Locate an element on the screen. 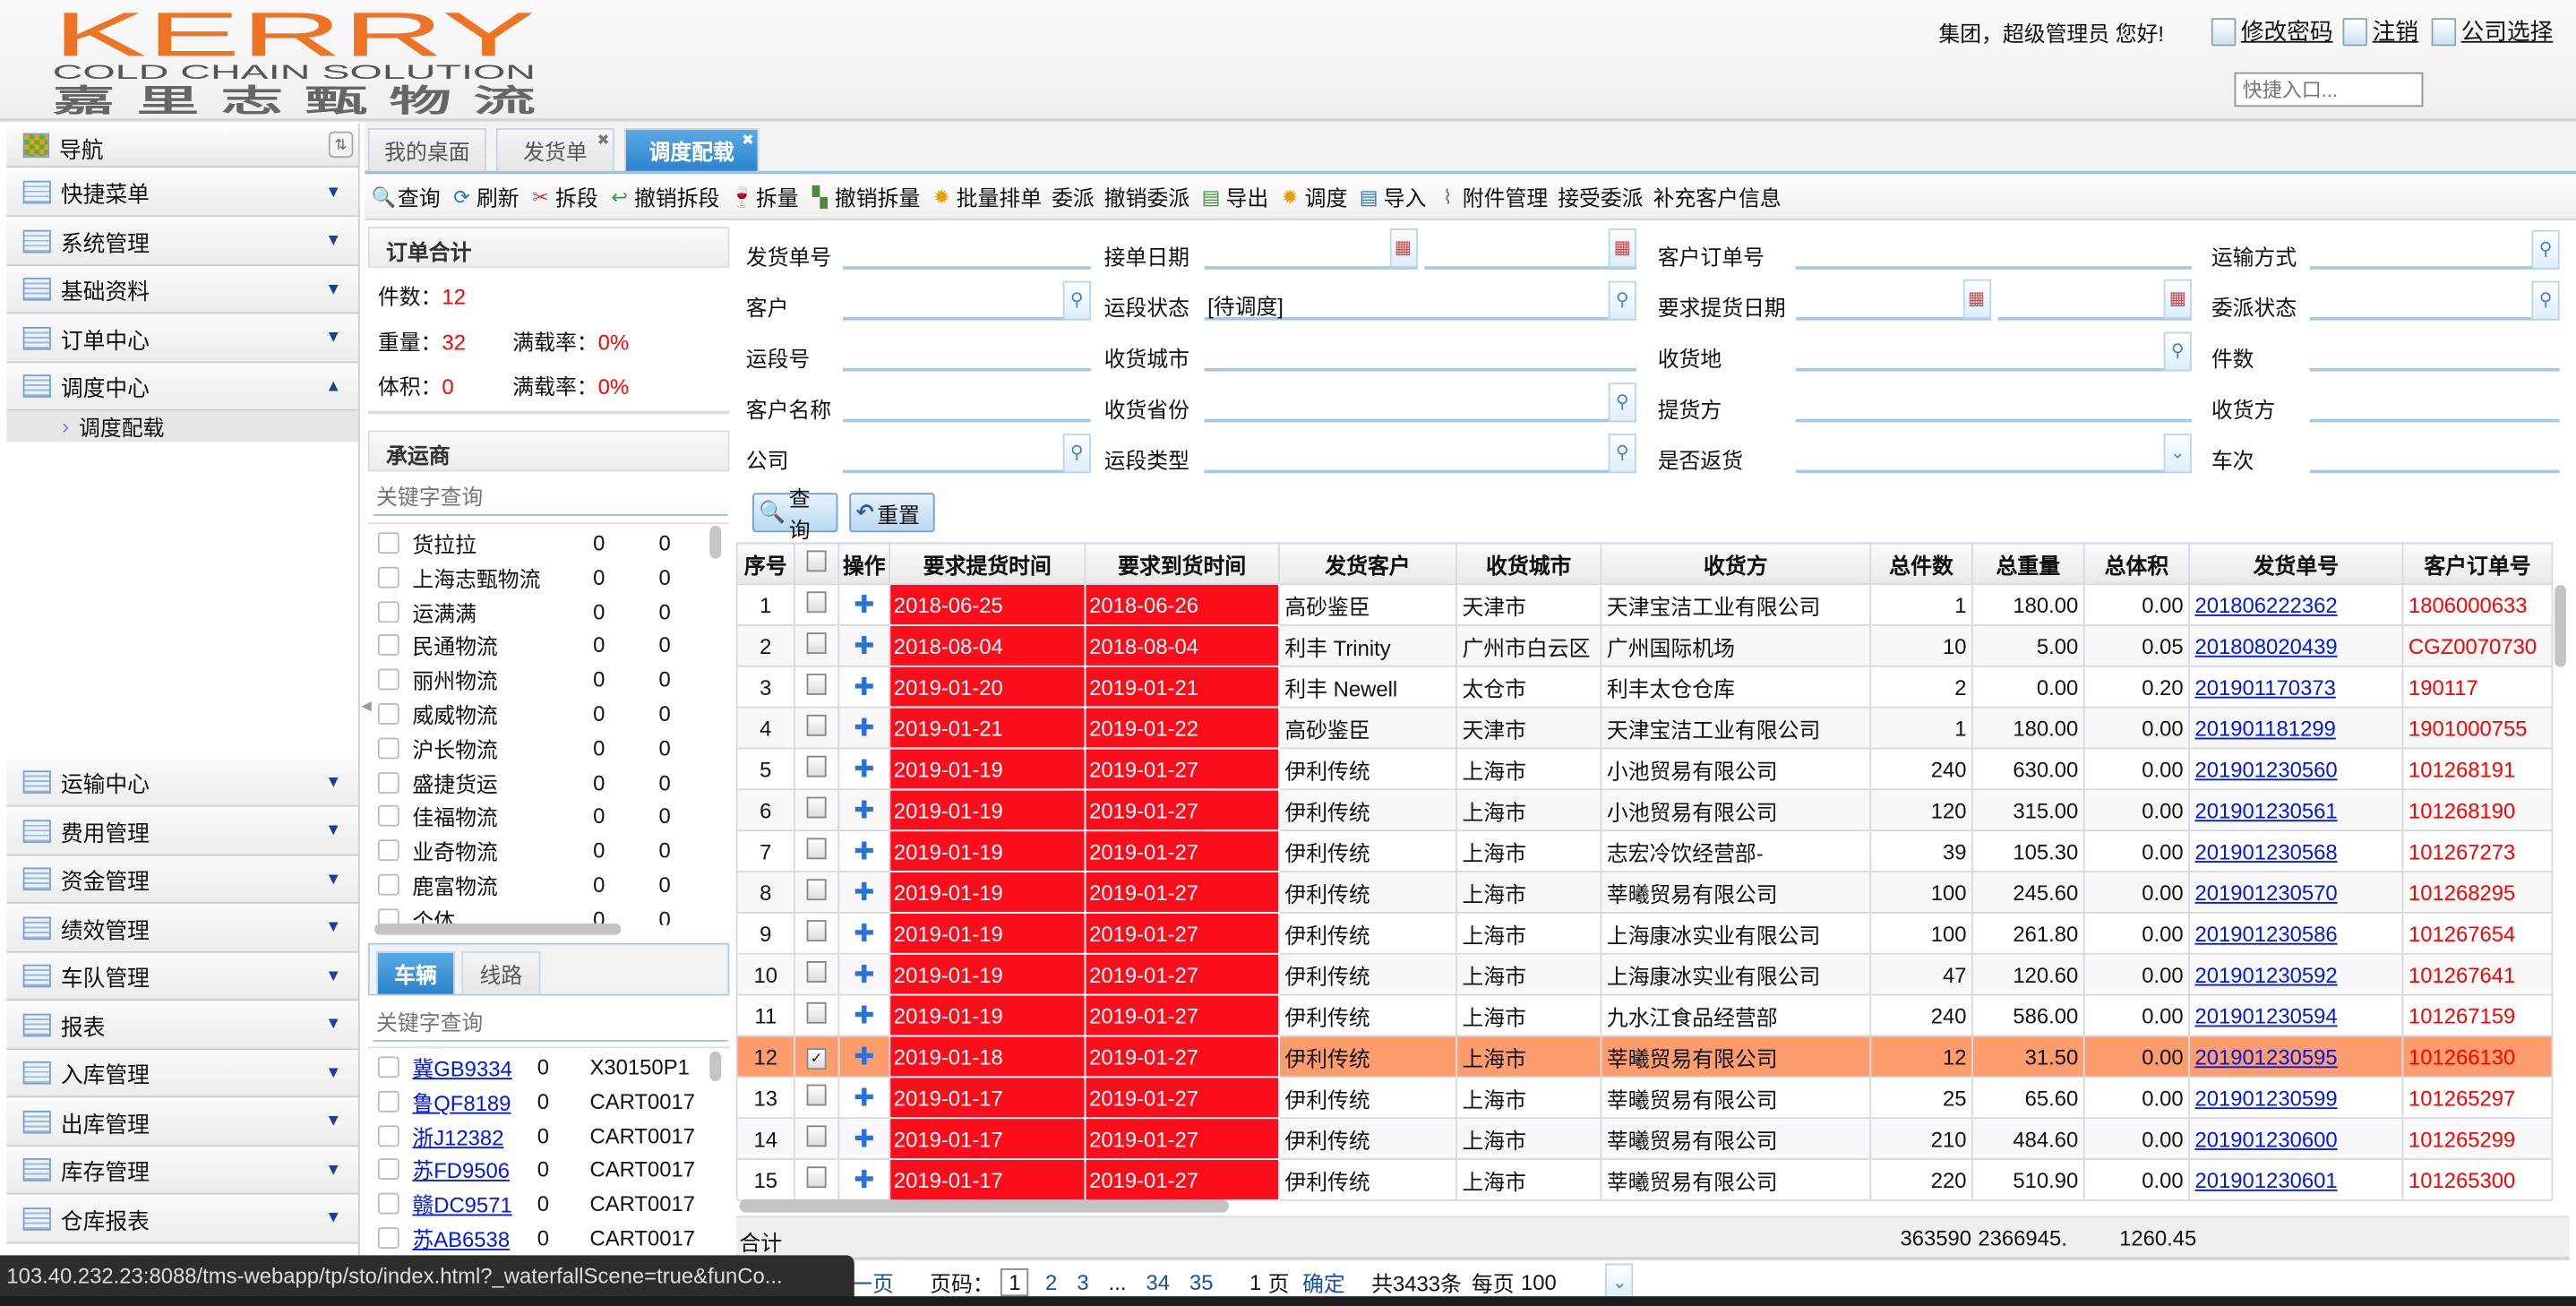 The height and width of the screenshot is (1306, 2576). shipment-no-link: 201901230561 is located at coordinates (2265, 810).